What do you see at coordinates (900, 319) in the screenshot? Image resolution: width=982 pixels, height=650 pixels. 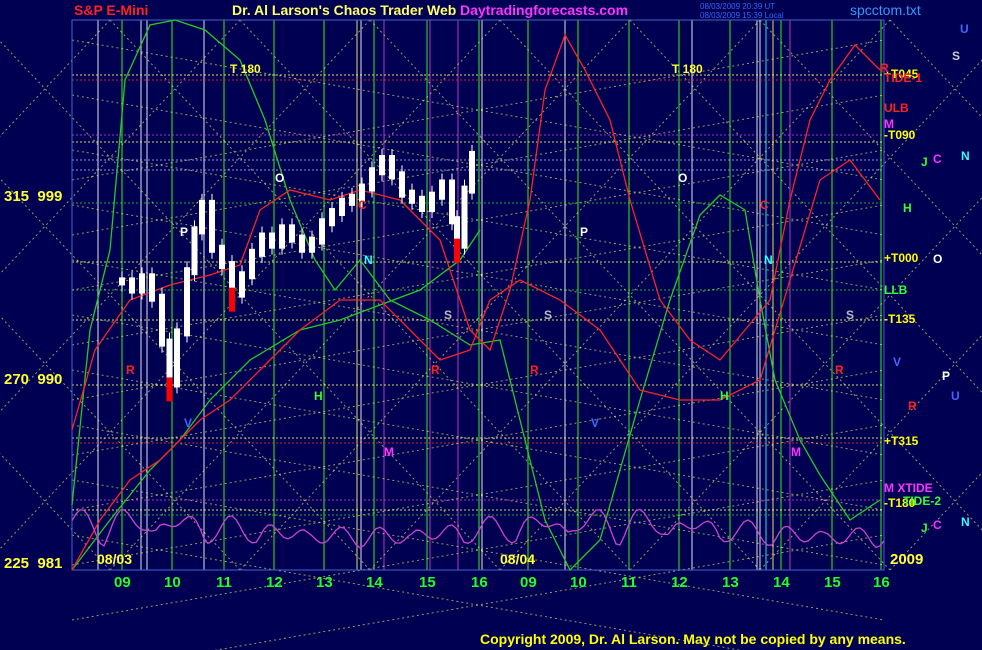 I see `right-label-8: -T135` at bounding box center [900, 319].